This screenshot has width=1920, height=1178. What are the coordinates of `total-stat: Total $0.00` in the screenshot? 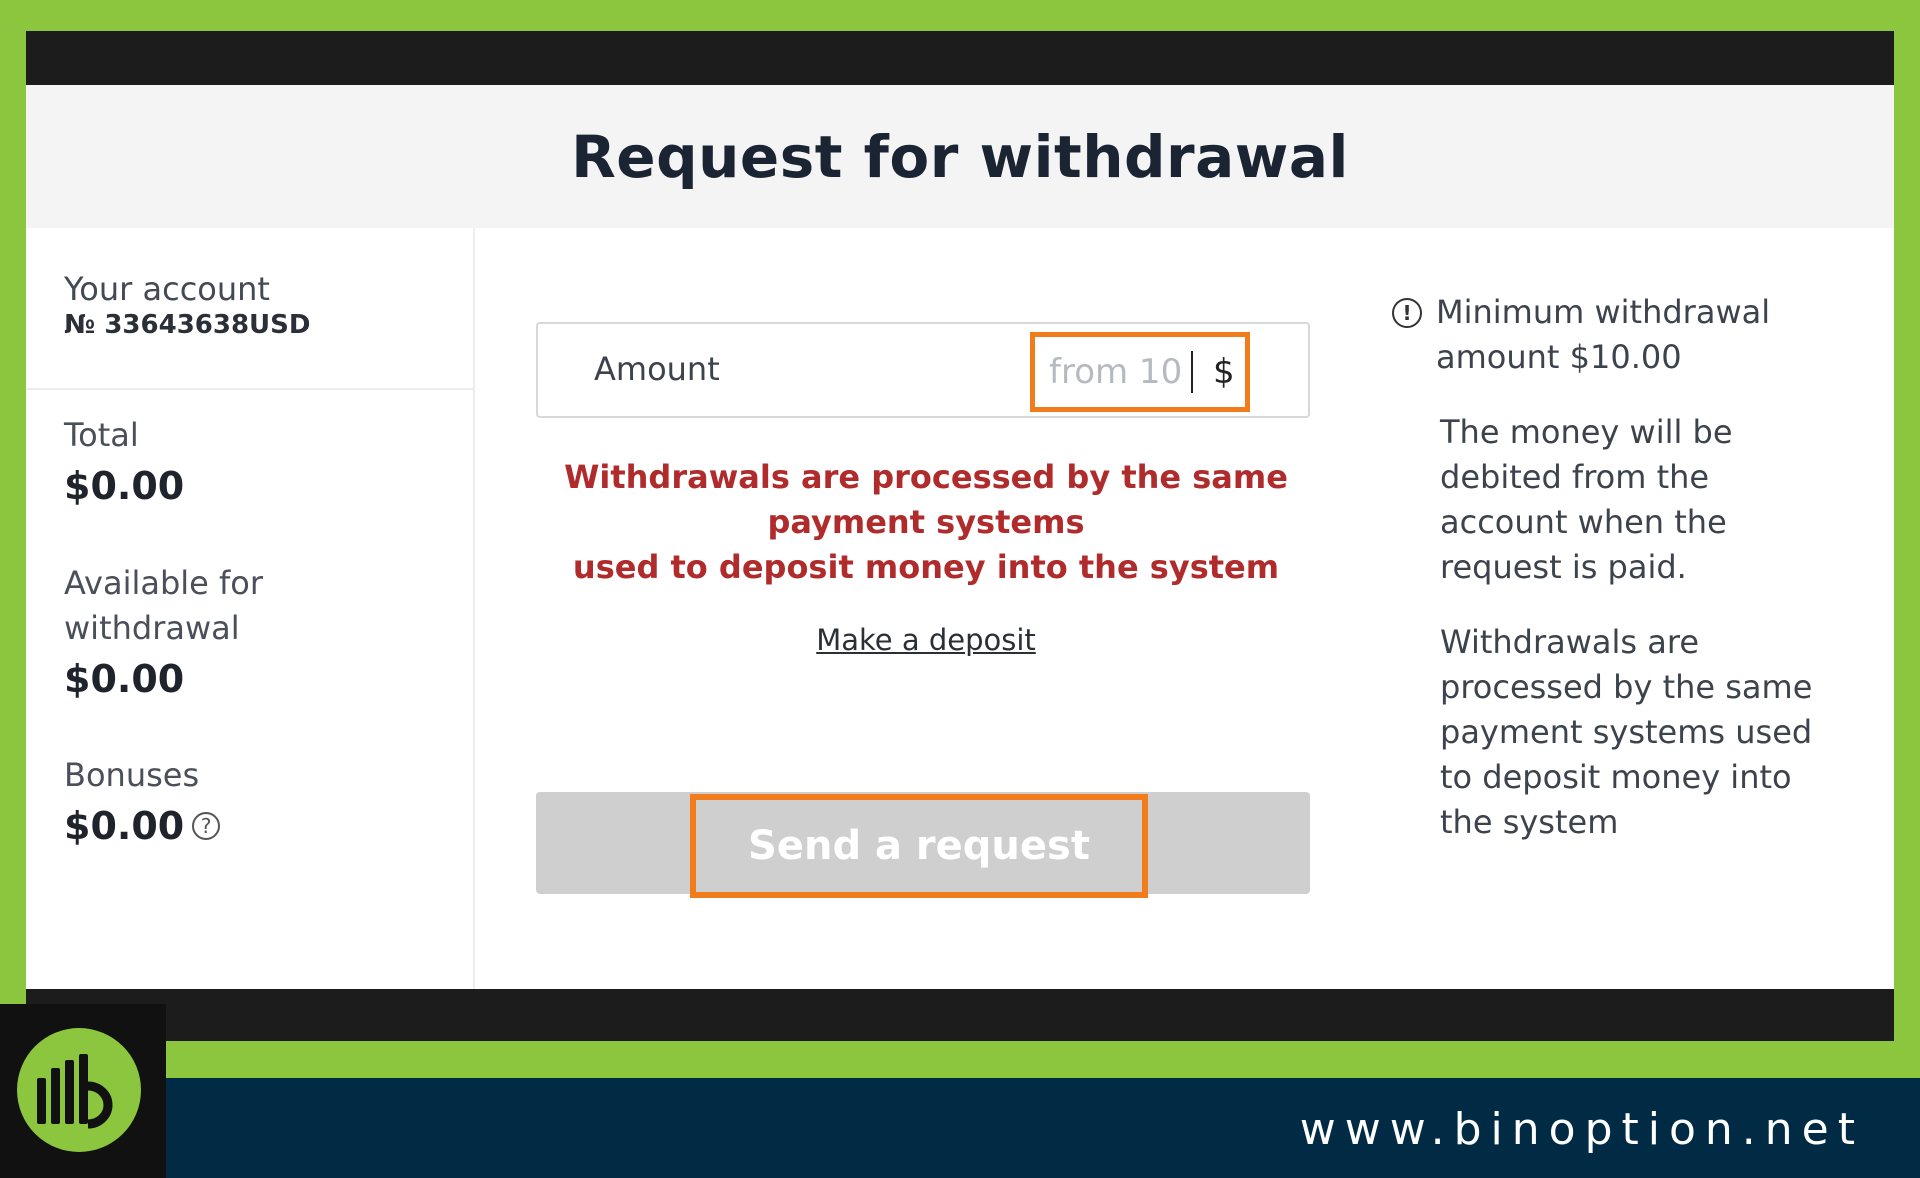 It's located at (124, 463).